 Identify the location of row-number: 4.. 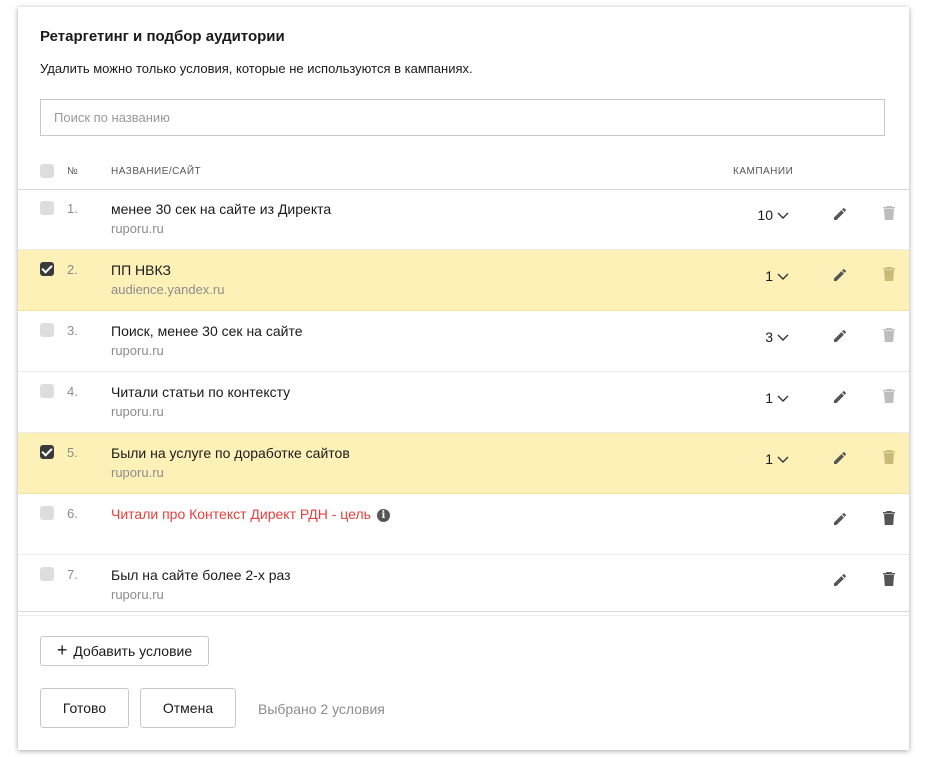
(72, 391).